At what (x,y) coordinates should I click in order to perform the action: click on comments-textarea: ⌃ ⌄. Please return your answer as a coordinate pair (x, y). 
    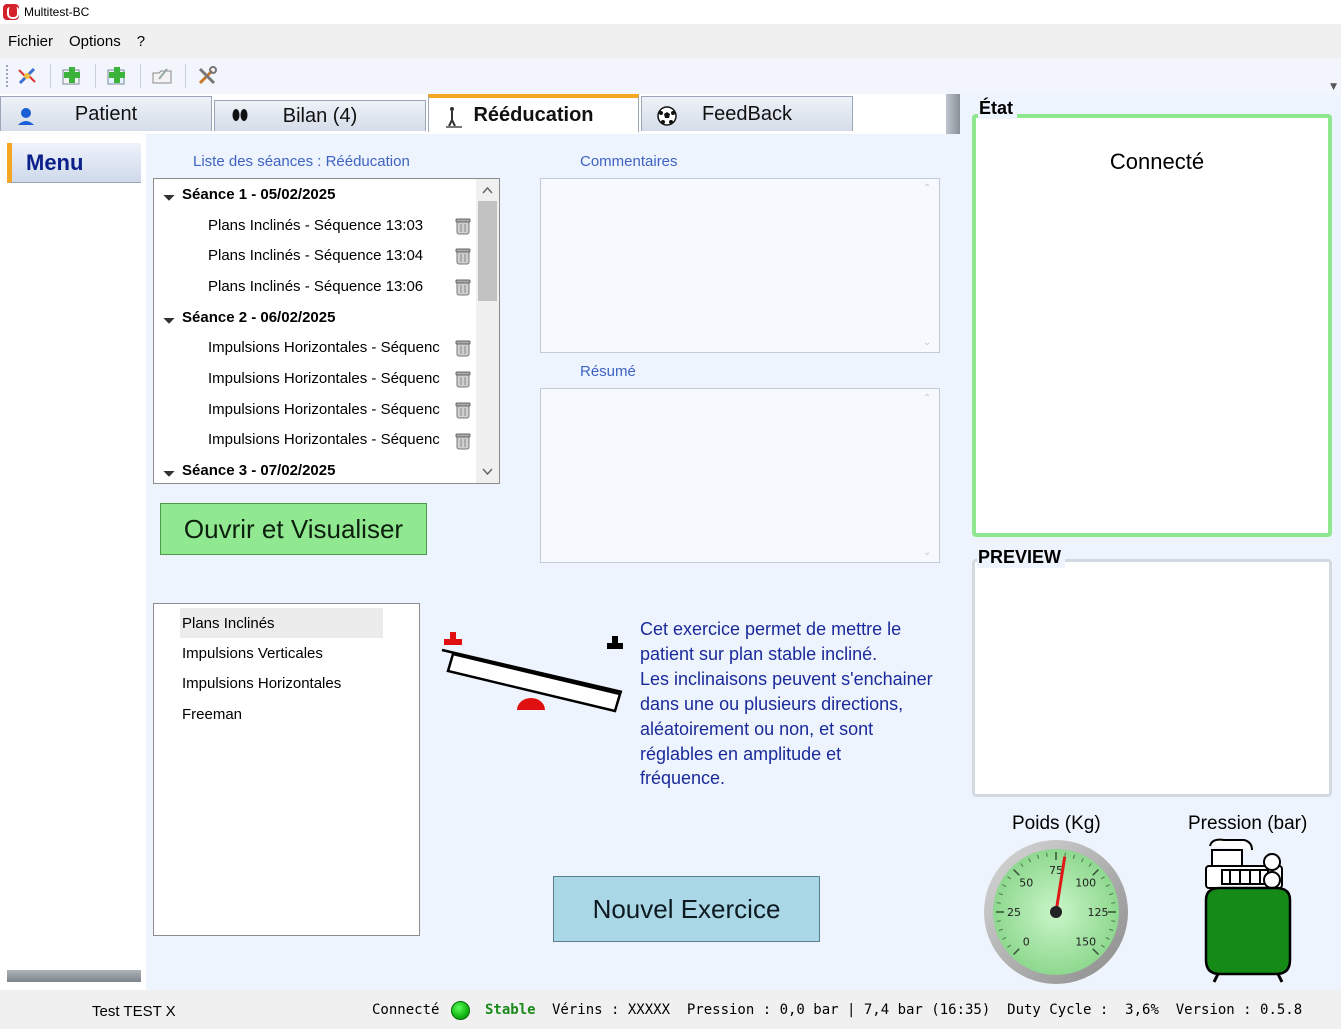
    Looking at the image, I should click on (740, 265).